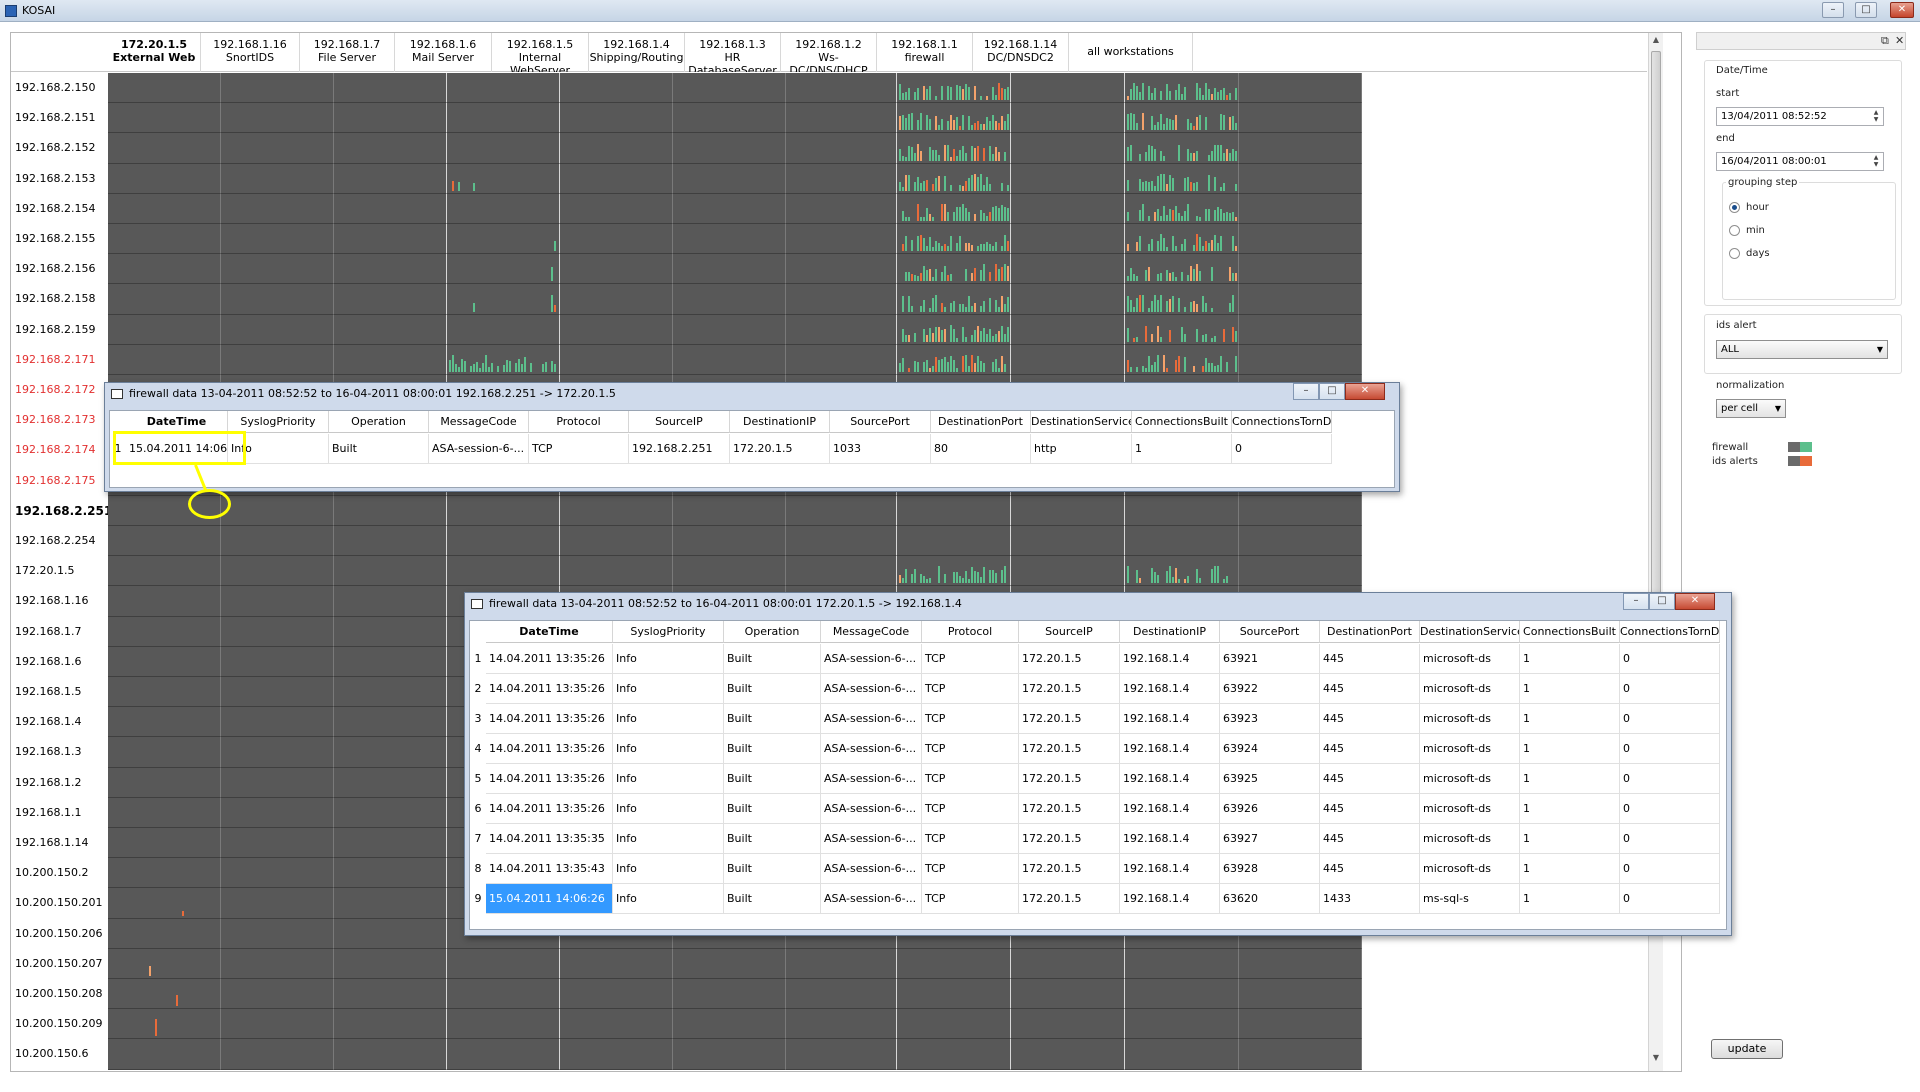 This screenshot has width=1920, height=1092. What do you see at coordinates (58, 934) in the screenshot?
I see `row-label: 10.200.150.206` at bounding box center [58, 934].